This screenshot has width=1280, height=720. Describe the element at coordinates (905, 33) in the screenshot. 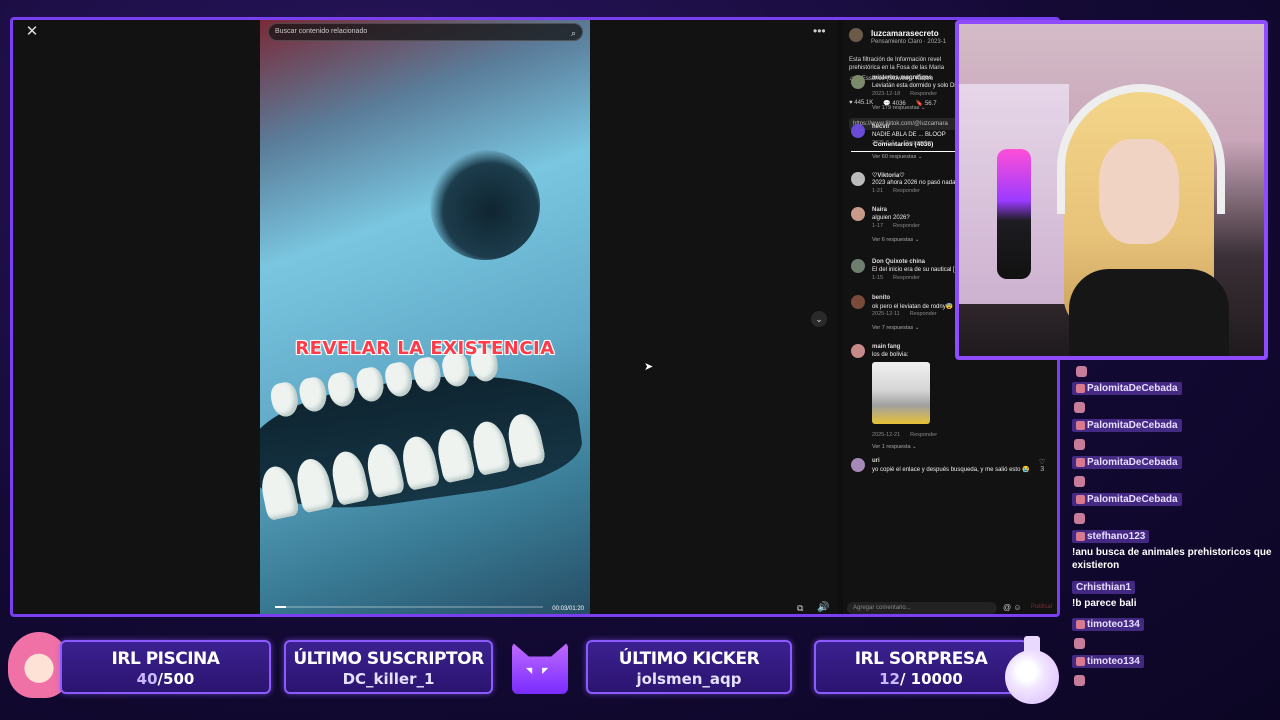

I see `author-name: luzcamarasecreto` at that location.